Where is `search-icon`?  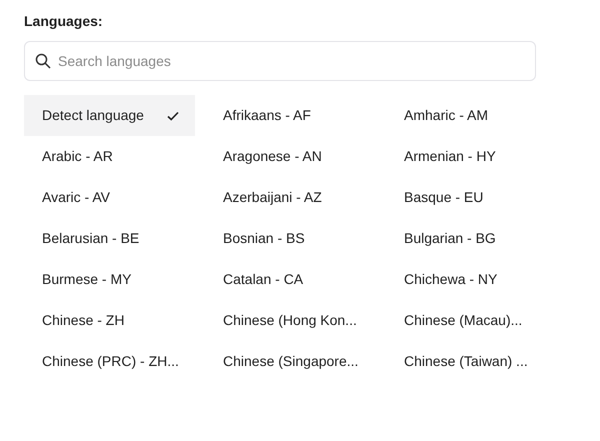
search-icon is located at coordinates (43, 61).